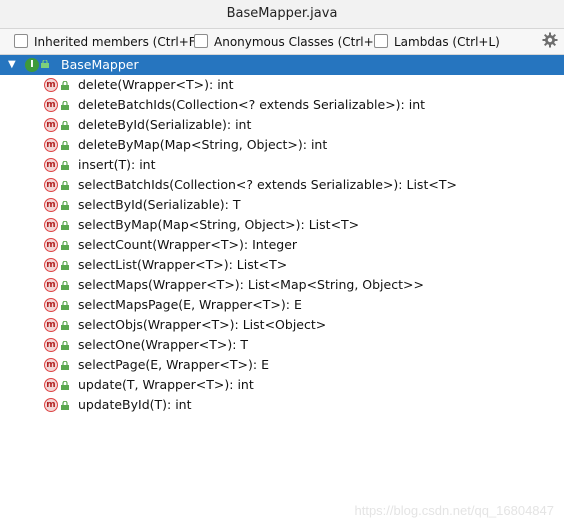 This screenshot has height=528, width=564. Describe the element at coordinates (45, 64) in the screenshot. I see `lock-icon` at that location.